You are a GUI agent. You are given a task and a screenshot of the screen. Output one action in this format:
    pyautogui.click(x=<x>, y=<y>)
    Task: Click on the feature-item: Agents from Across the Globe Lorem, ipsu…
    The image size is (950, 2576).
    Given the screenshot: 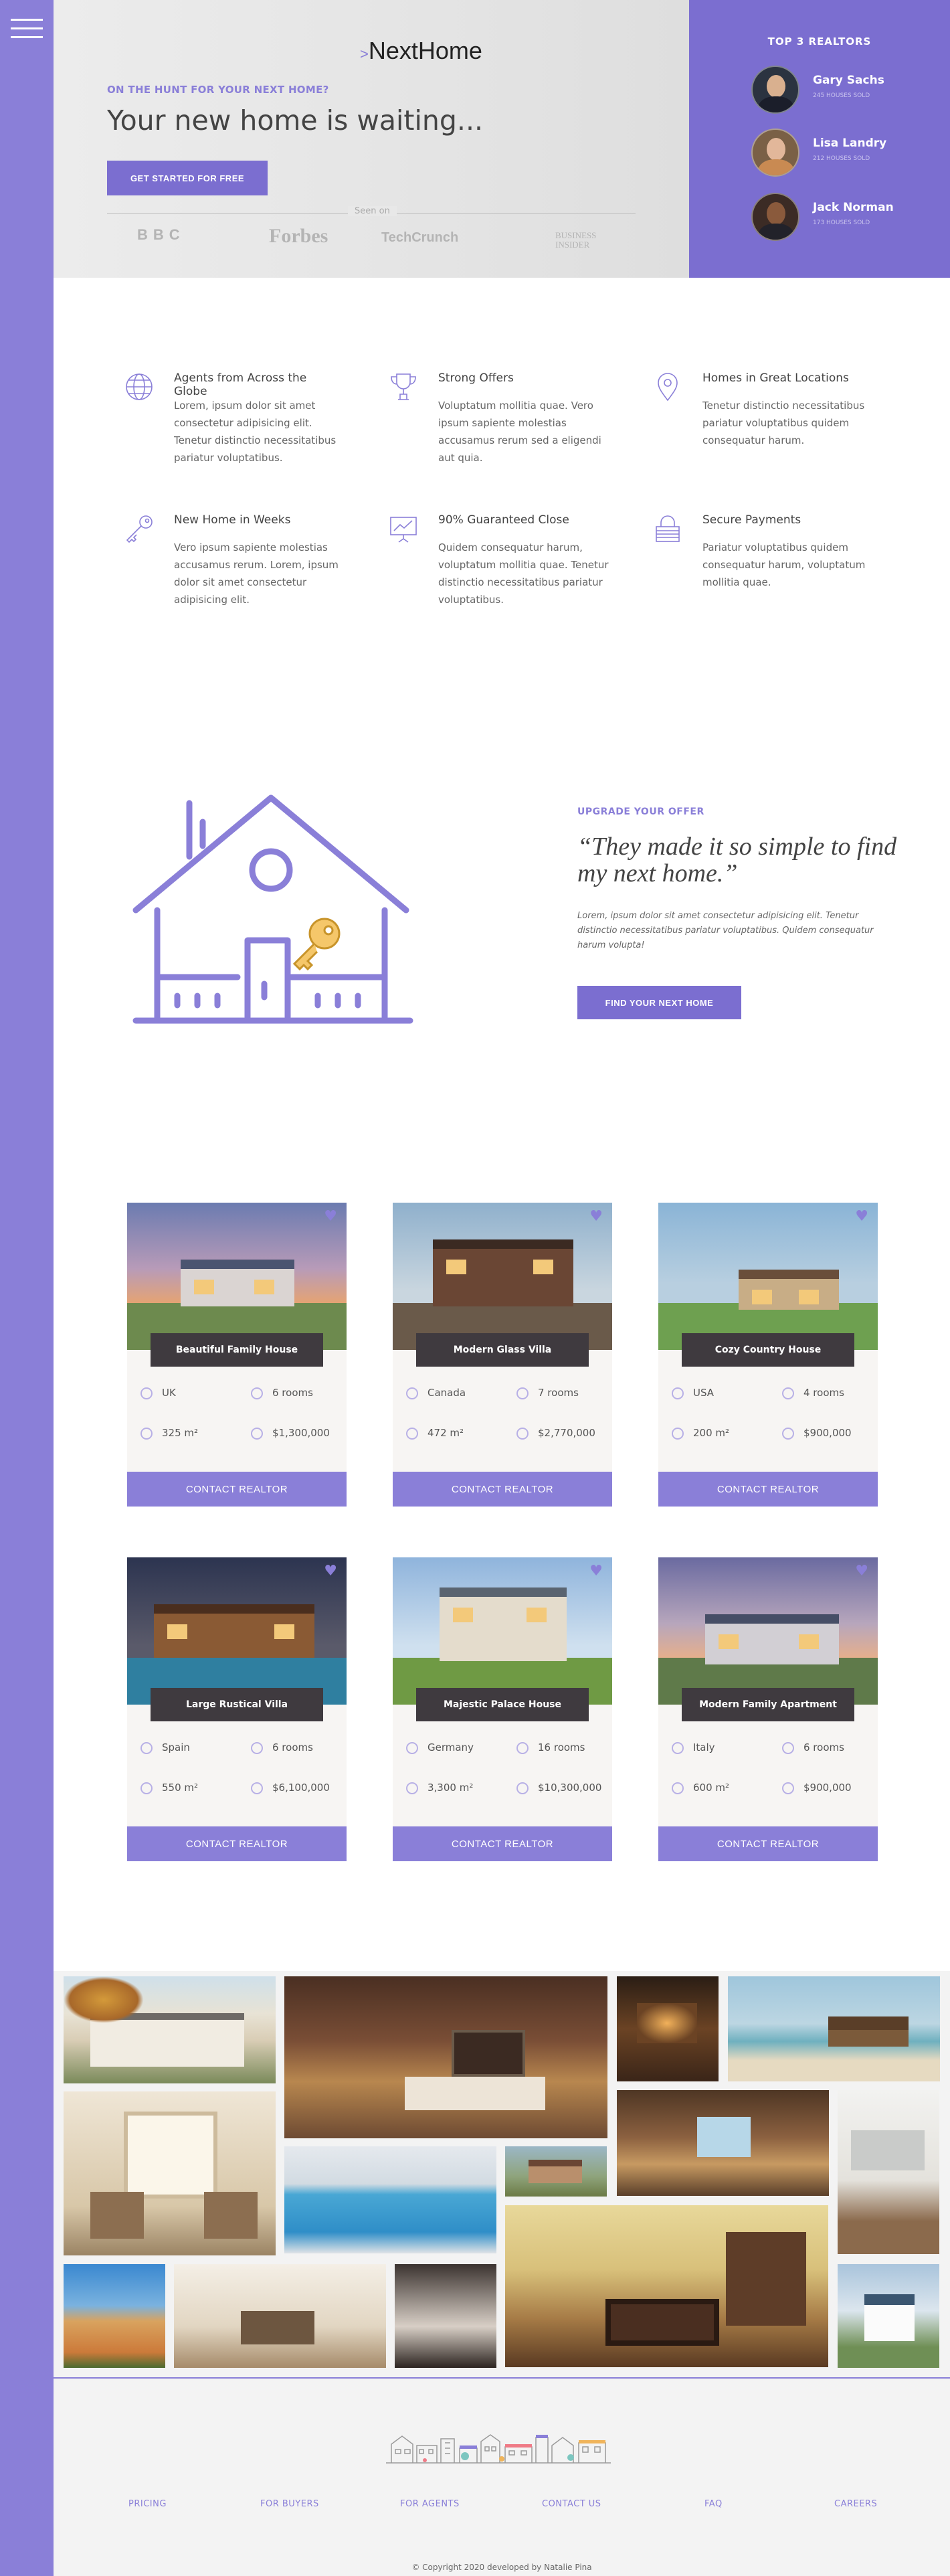 What is the action you would take?
    pyautogui.click(x=231, y=425)
    